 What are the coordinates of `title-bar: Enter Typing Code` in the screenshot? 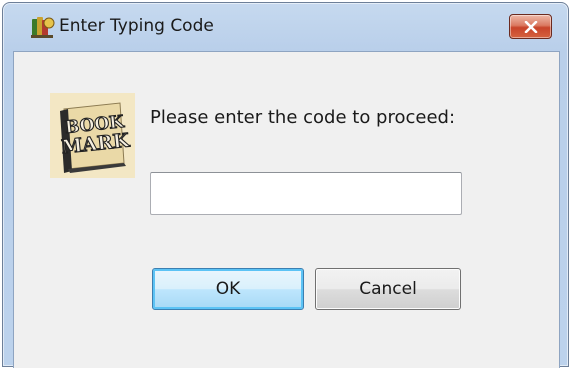 It's located at (285, 27).